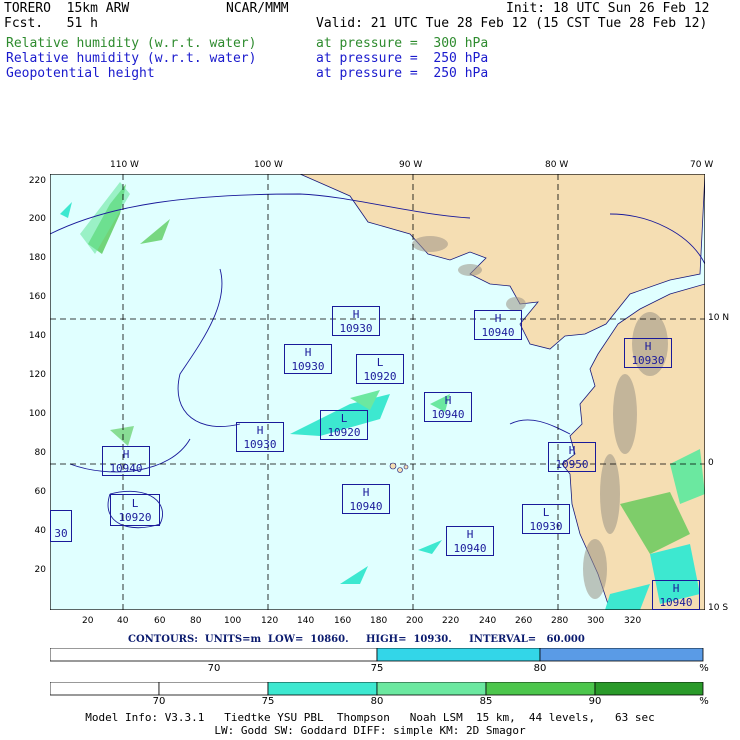 This screenshot has width=740, height=740. I want to click on bar1-unit: %, so click(704, 668).